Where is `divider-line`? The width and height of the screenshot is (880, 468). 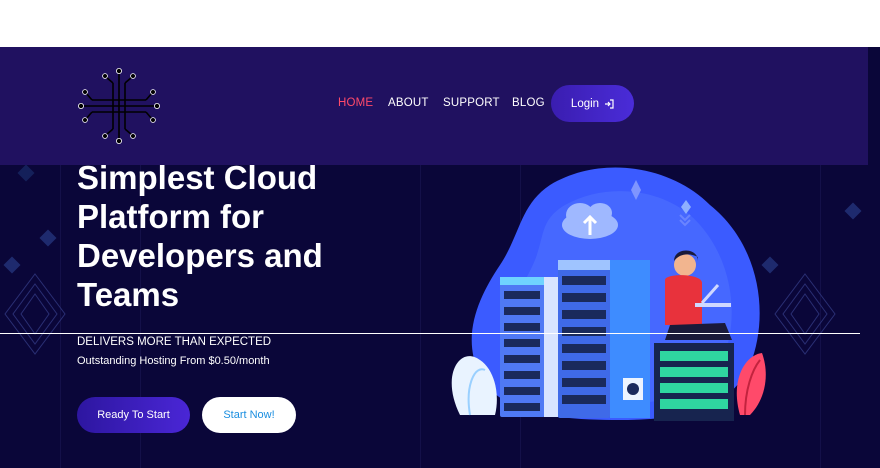 divider-line is located at coordinates (430, 333).